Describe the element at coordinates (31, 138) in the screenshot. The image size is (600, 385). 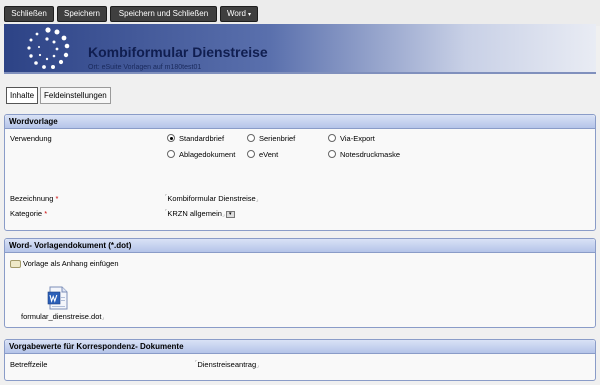
I see `verwendung-label: Verwendung` at that location.